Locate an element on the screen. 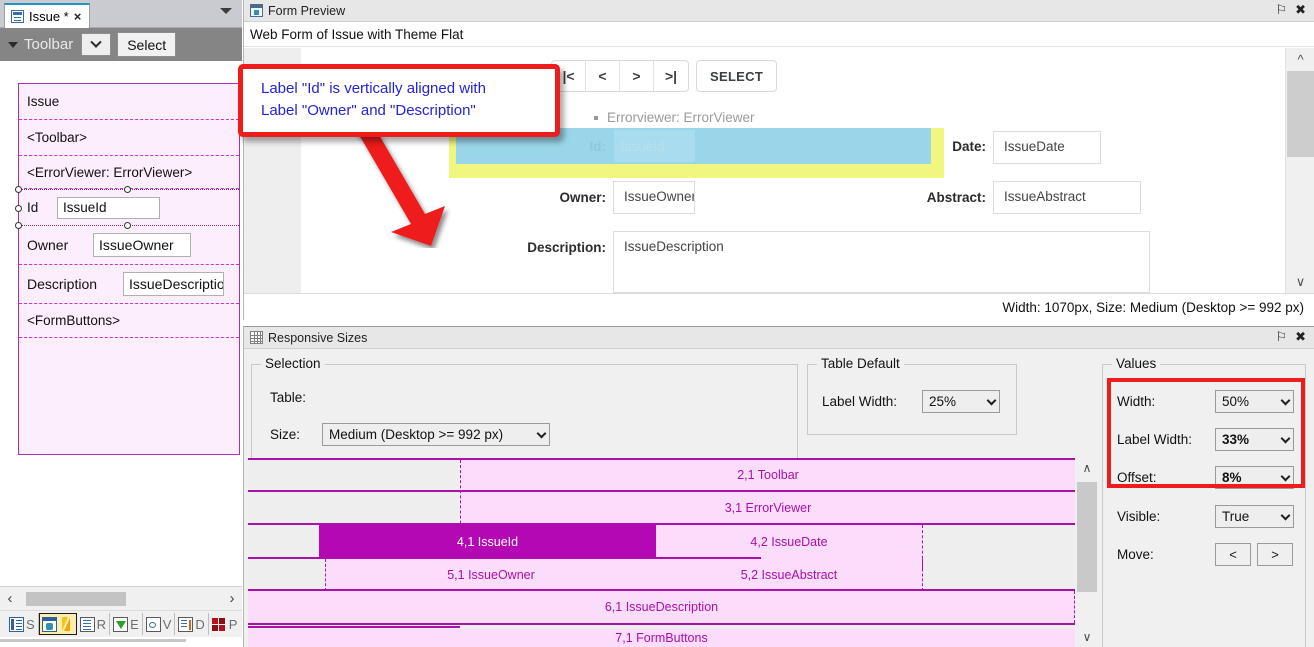  nav-prev-button: < is located at coordinates (603, 76).